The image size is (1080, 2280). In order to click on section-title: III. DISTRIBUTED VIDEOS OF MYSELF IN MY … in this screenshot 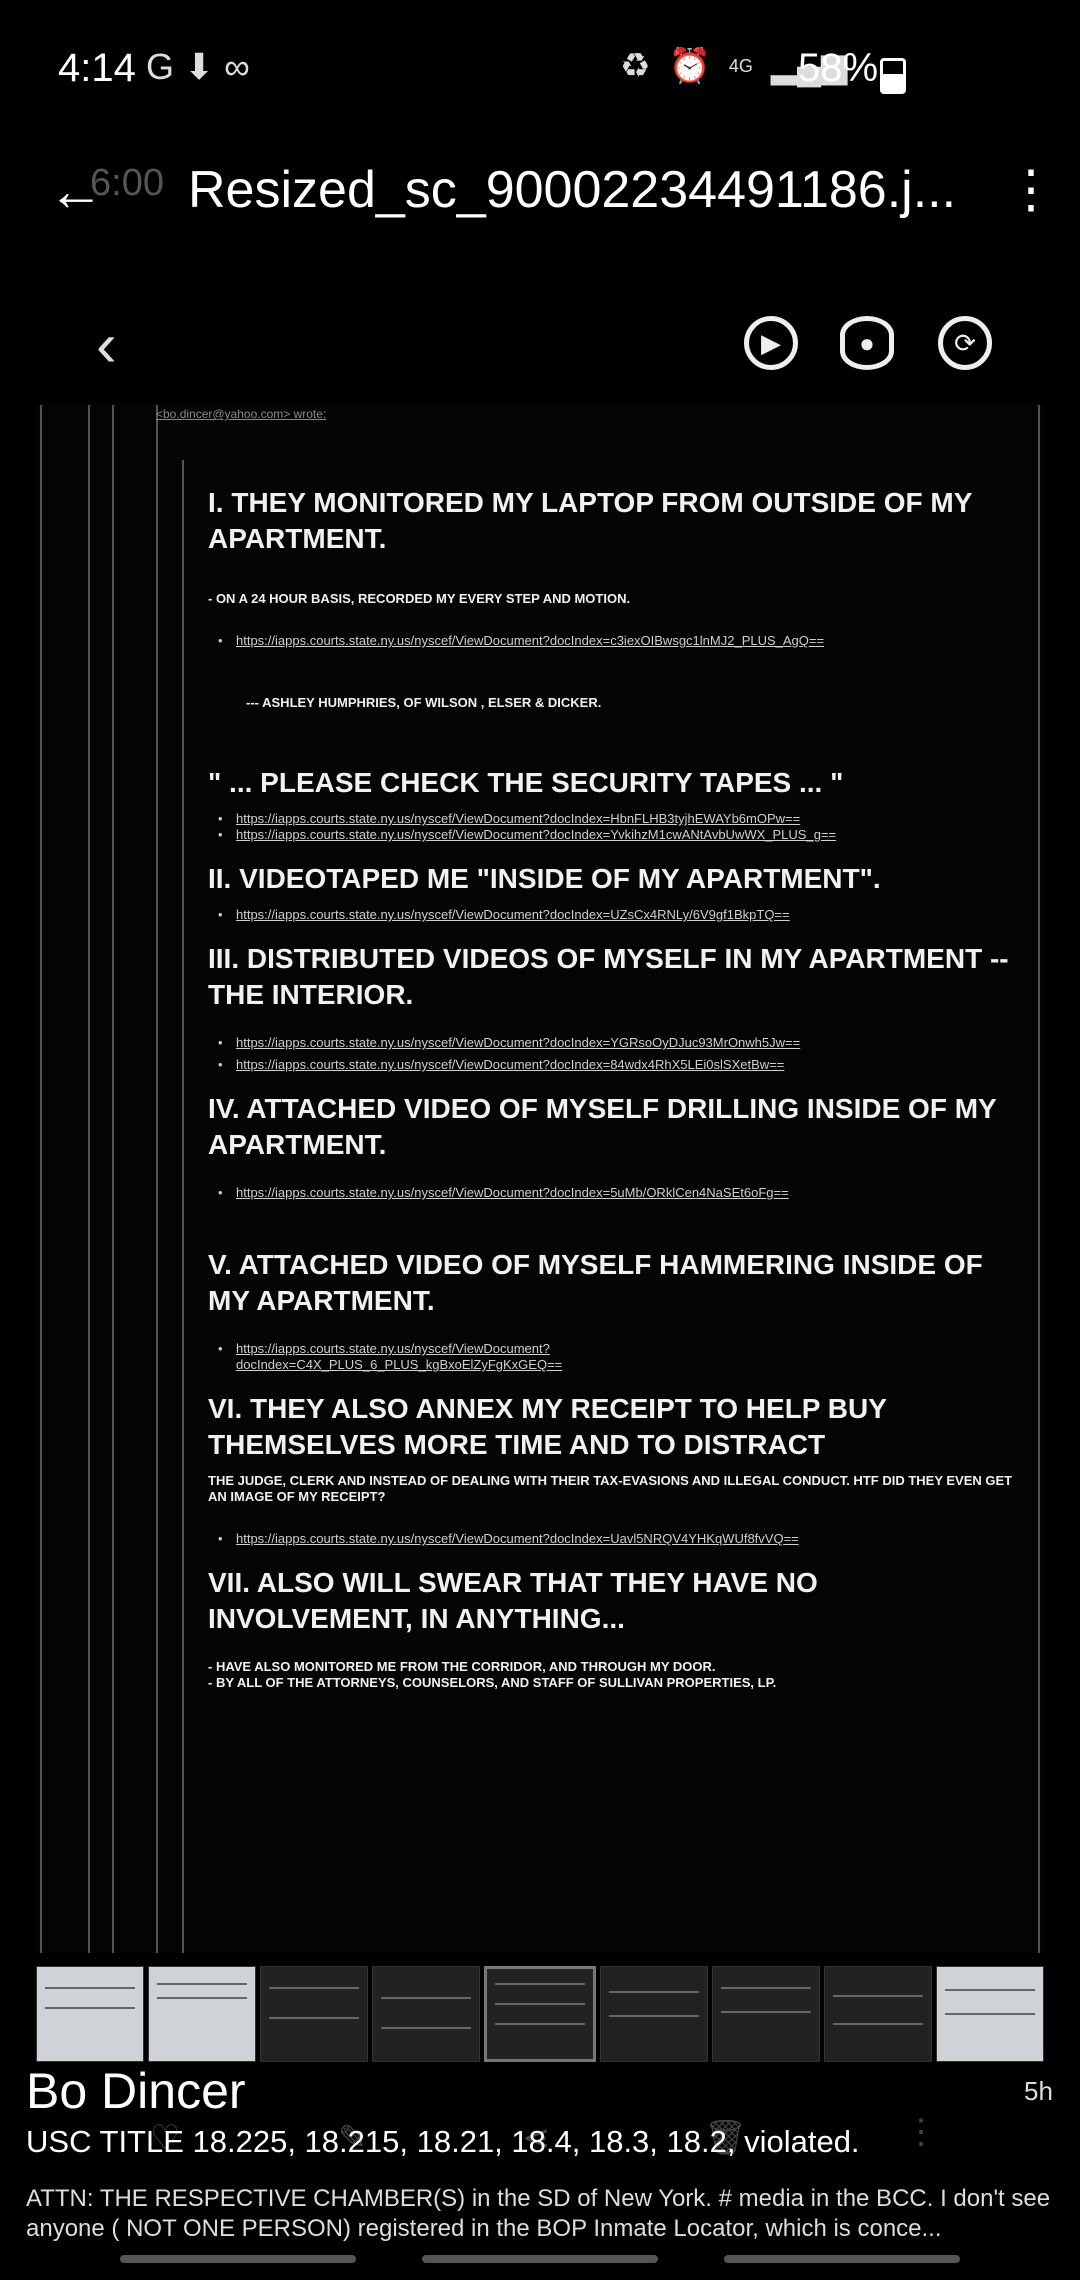, I will do `click(608, 976)`.